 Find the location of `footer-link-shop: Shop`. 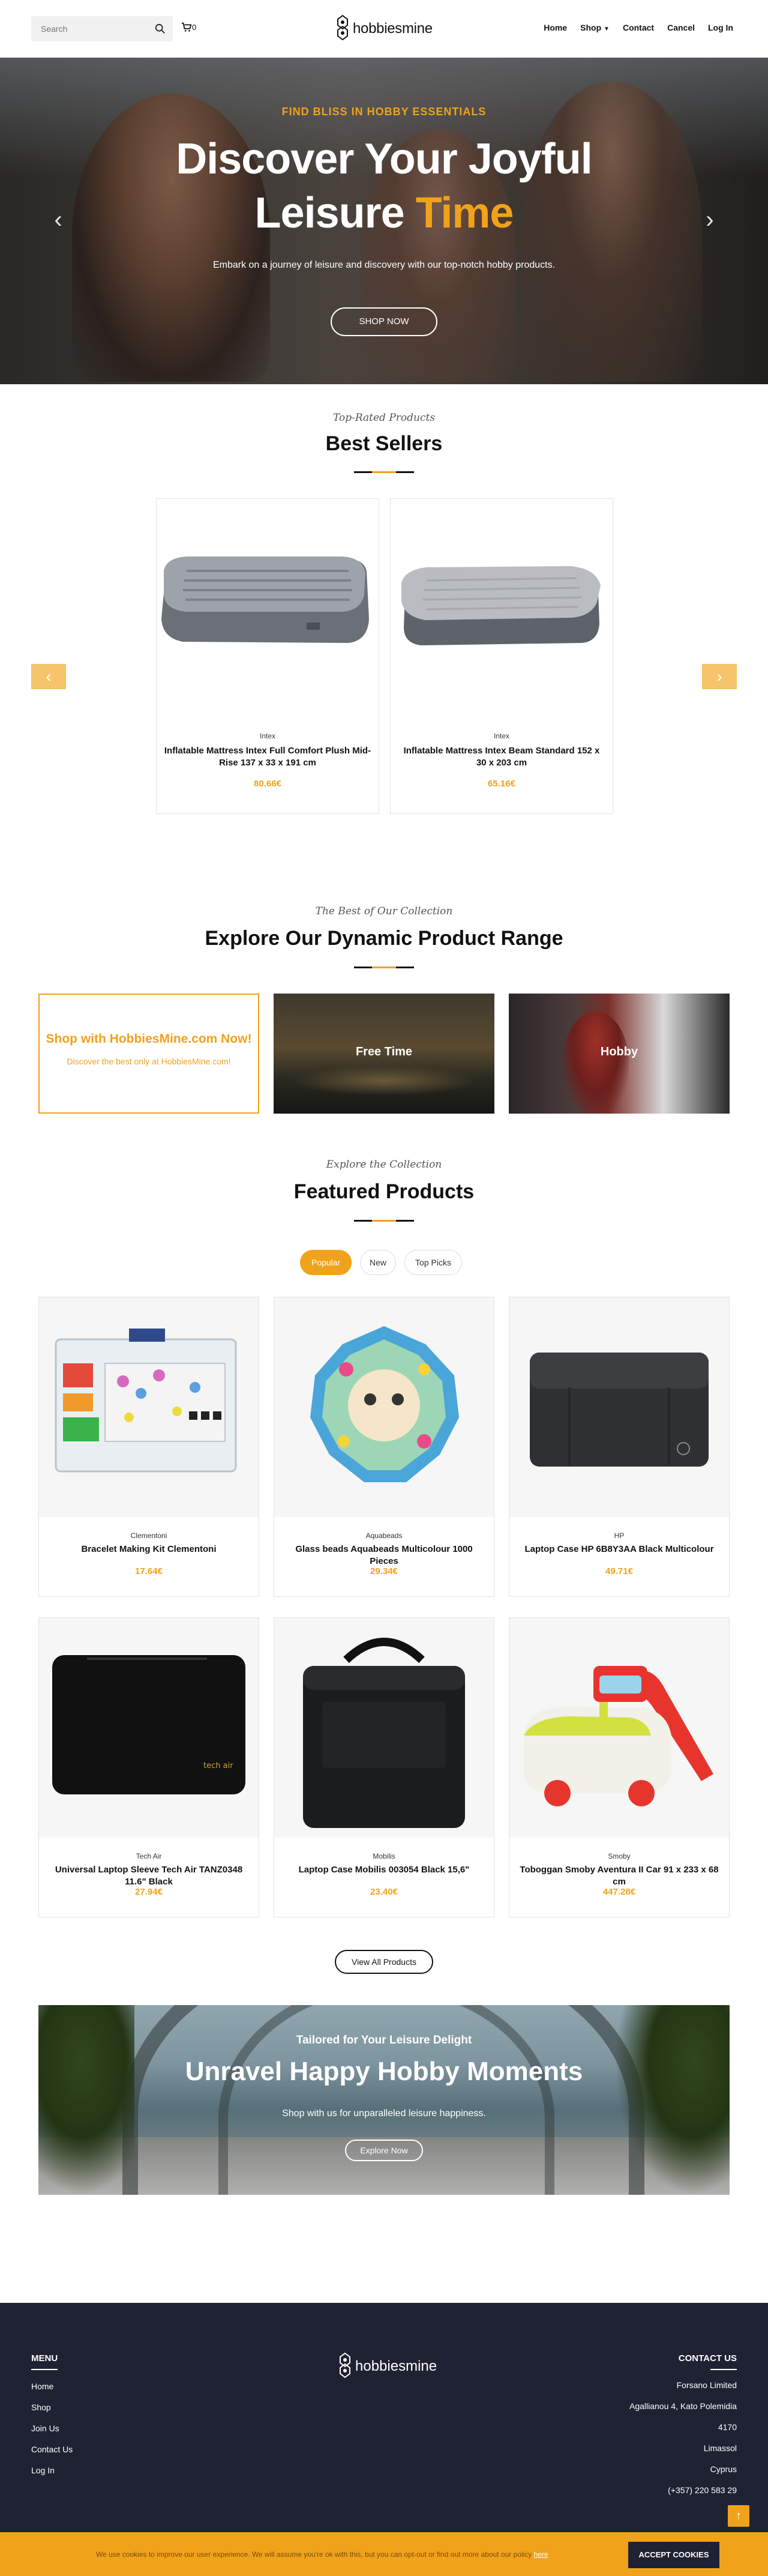

footer-link-shop: Shop is located at coordinates (52, 2412).